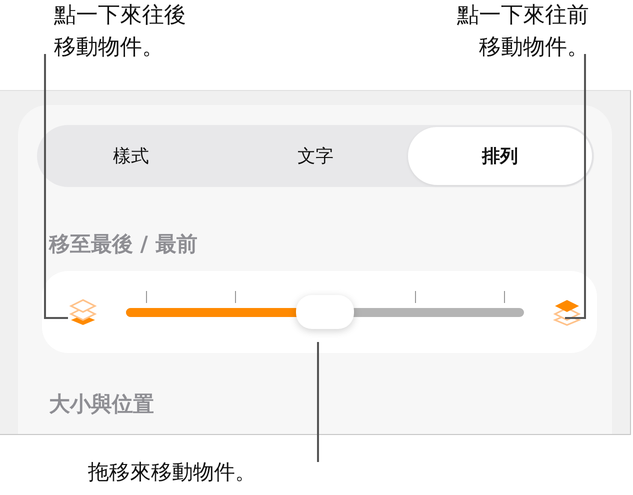 The width and height of the screenshot is (633, 495). What do you see at coordinates (500, 156) in the screenshot?
I see `tab: 排列` at bounding box center [500, 156].